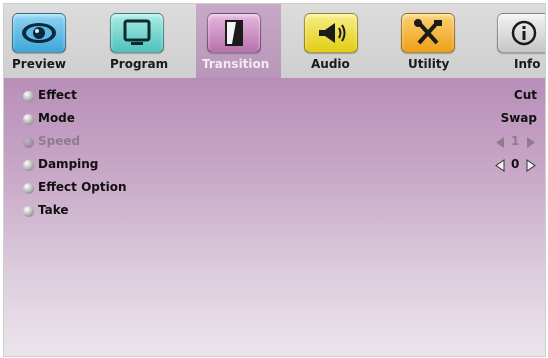 The width and height of the screenshot is (548, 358). I want to click on mode-value: Swap, so click(518, 118).